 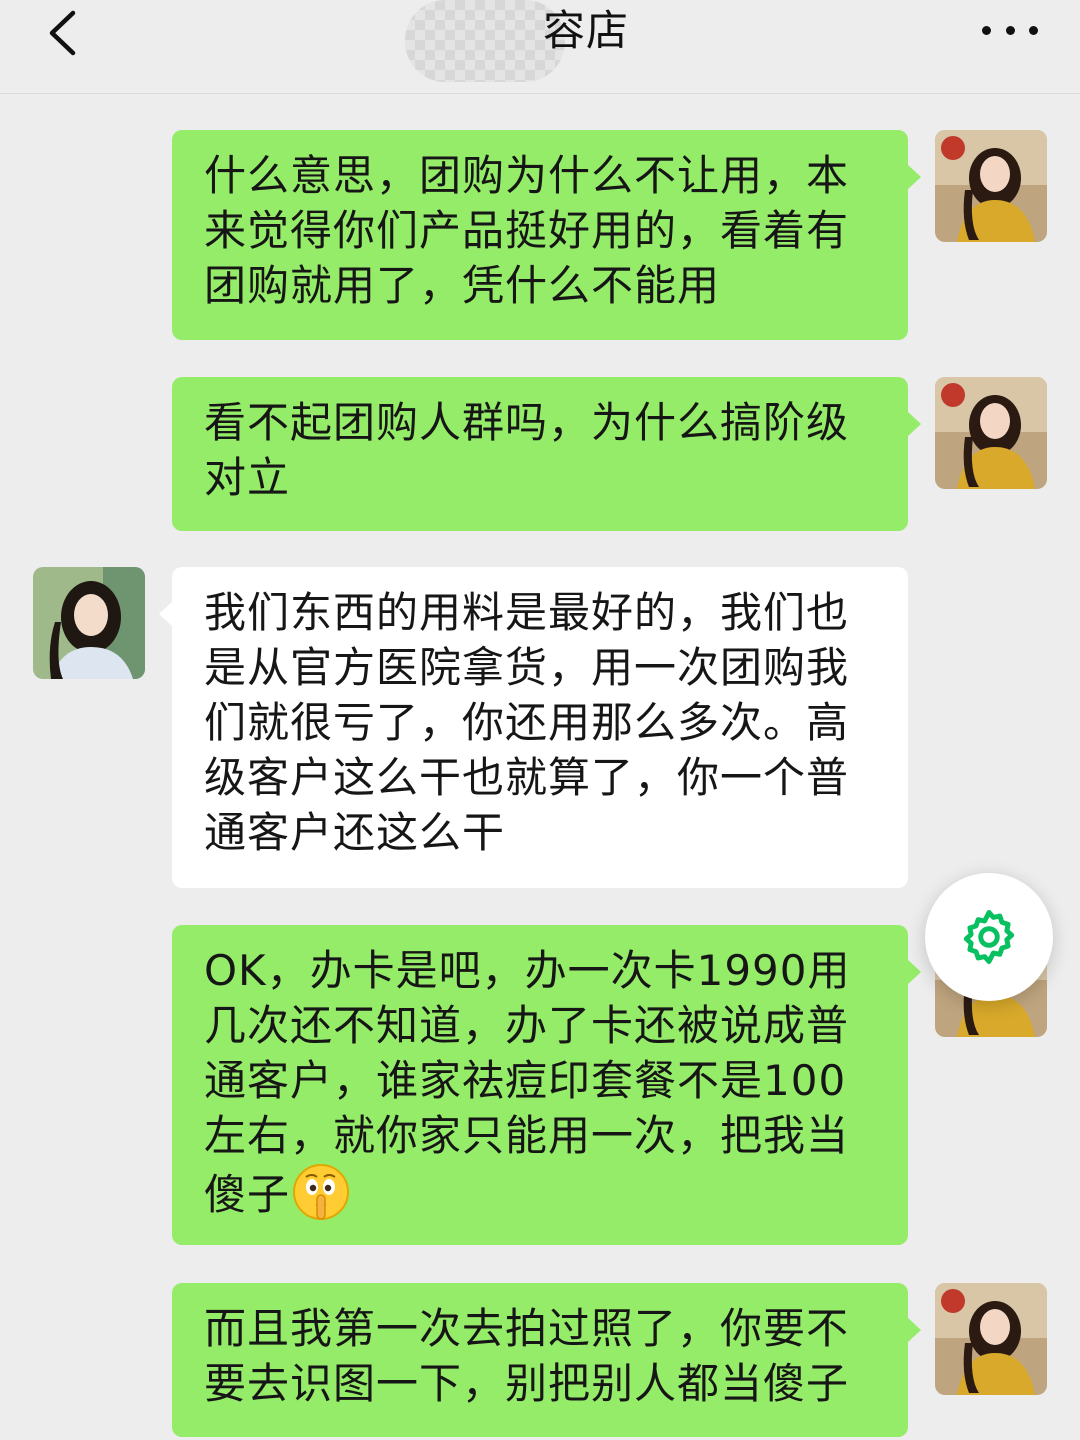 I want to click on contact-avatar, so click(x=89, y=623).